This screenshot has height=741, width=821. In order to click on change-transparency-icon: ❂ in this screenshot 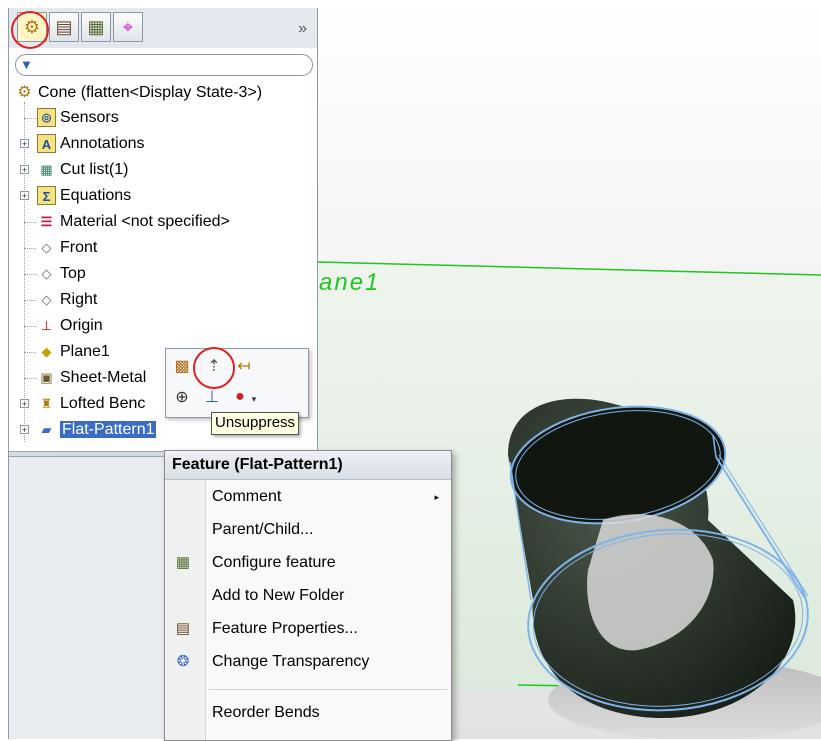, I will do `click(183, 661)`.